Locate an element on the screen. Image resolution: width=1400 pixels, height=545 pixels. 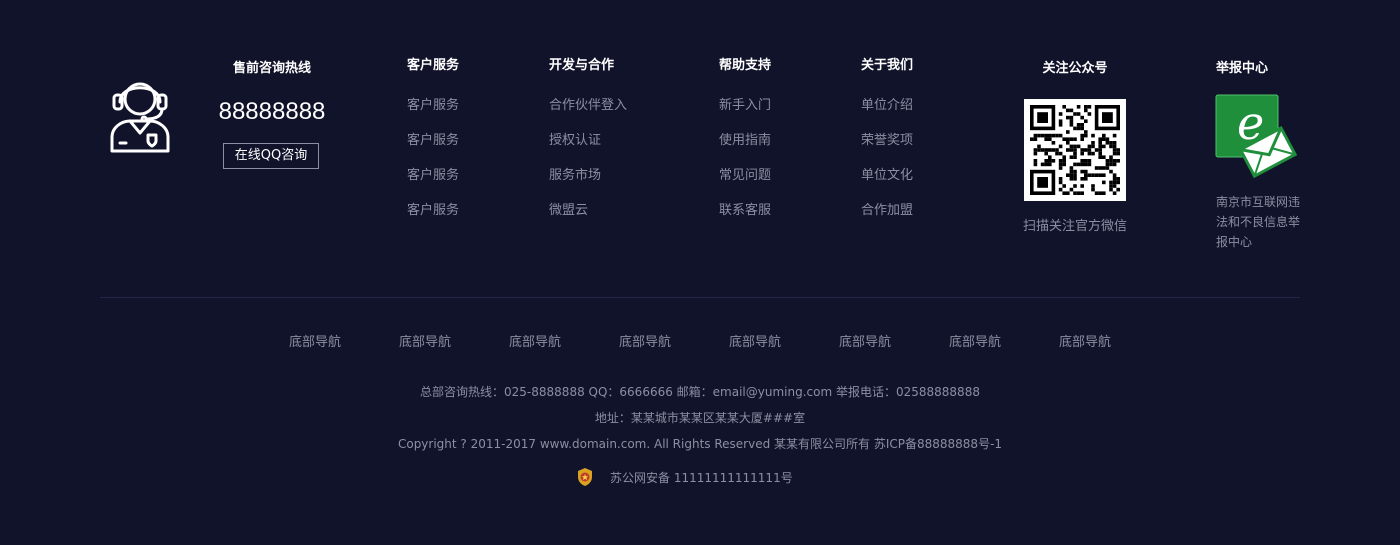
hotline-number: 88888888 is located at coordinates (272, 111).